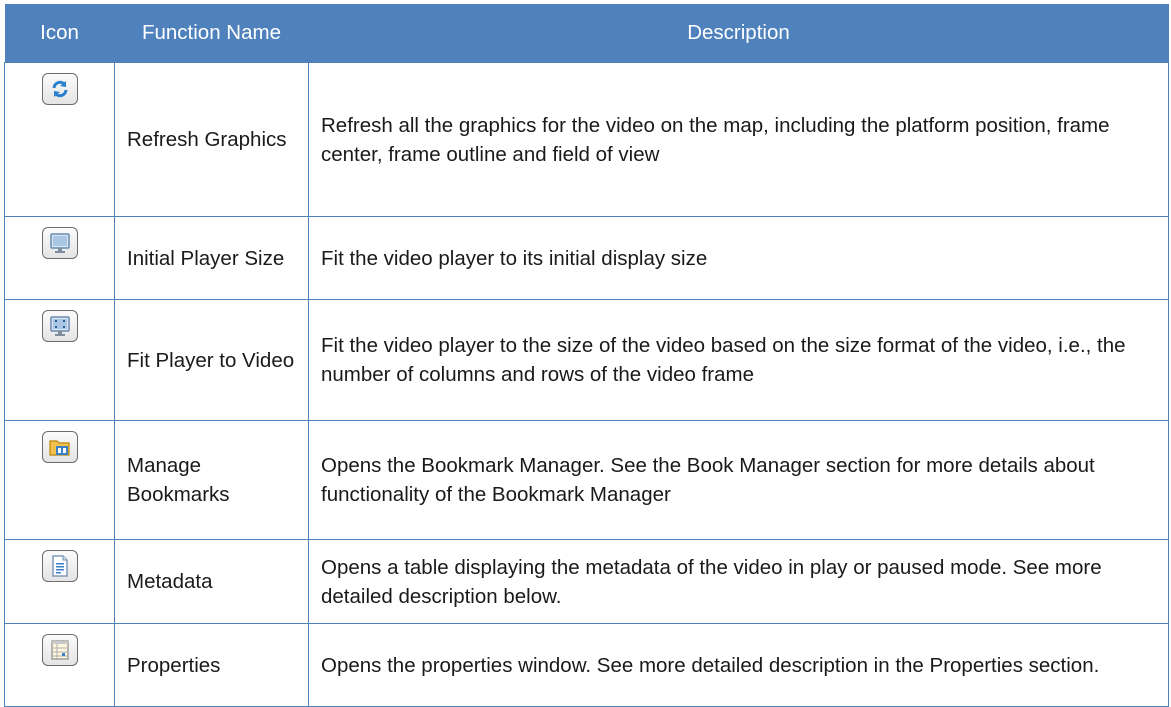  What do you see at coordinates (211, 581) in the screenshot?
I see `function-name: Metadata` at bounding box center [211, 581].